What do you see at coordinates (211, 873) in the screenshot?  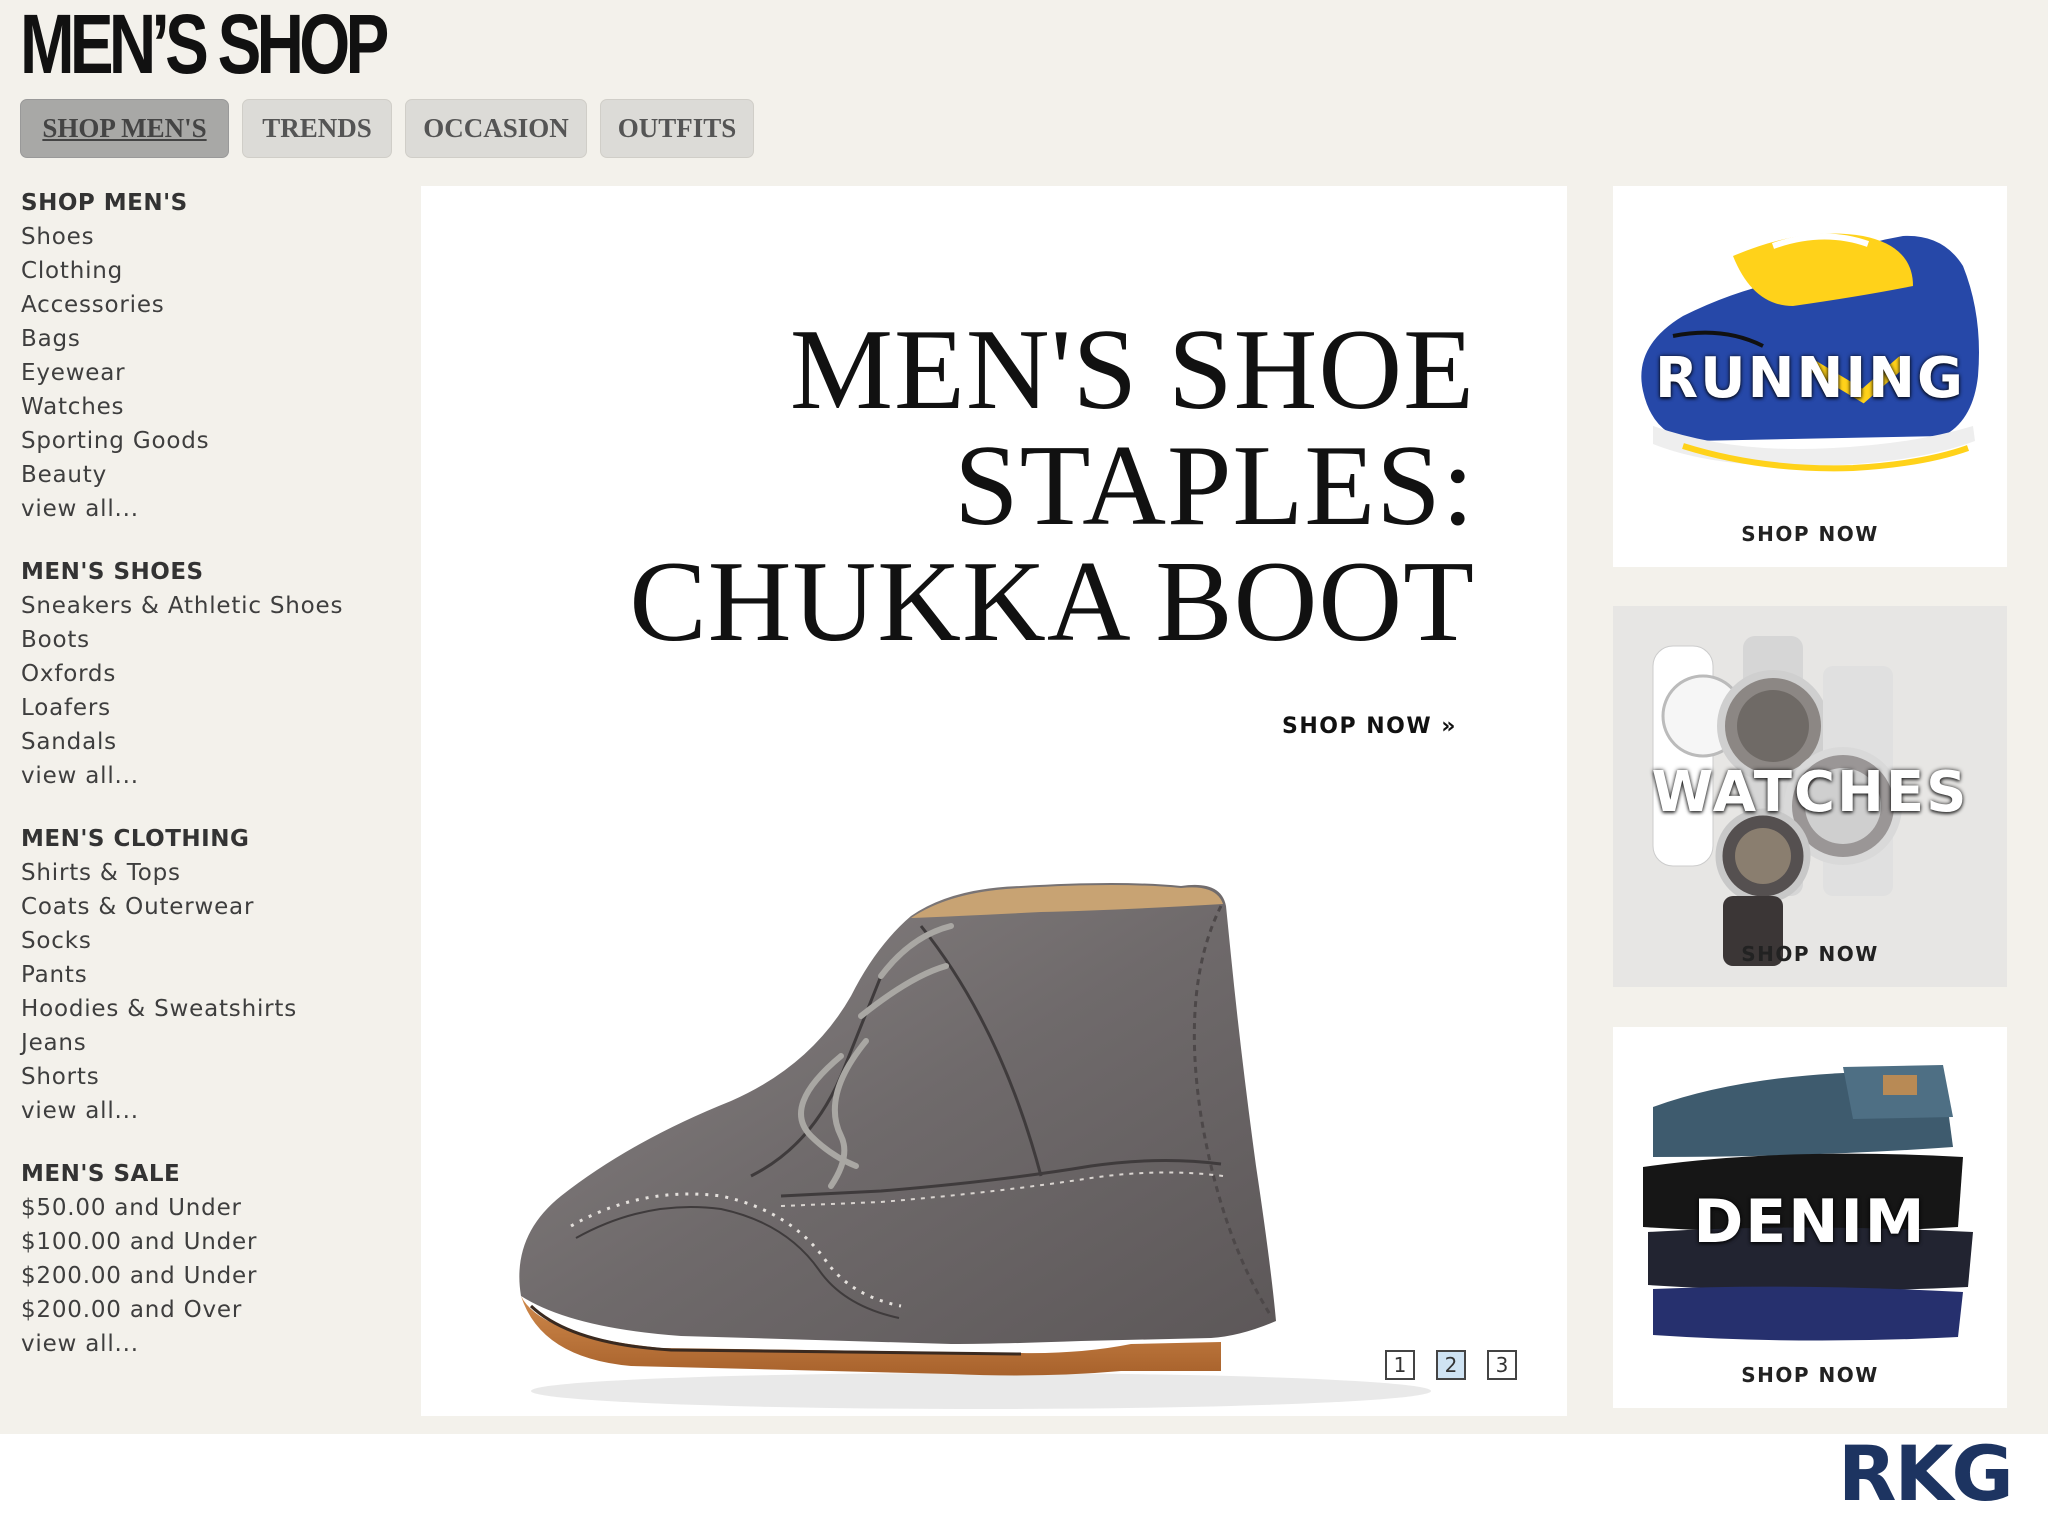 I see `sidebar-link-shirts-tops: Shirts & Tops` at bounding box center [211, 873].